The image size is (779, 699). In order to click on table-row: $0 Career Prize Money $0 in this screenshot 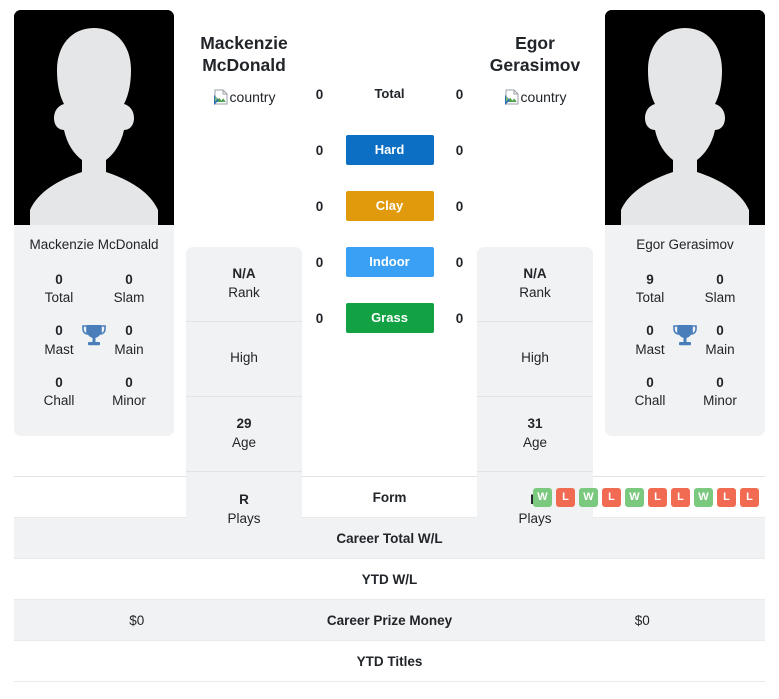, I will do `click(389, 620)`.